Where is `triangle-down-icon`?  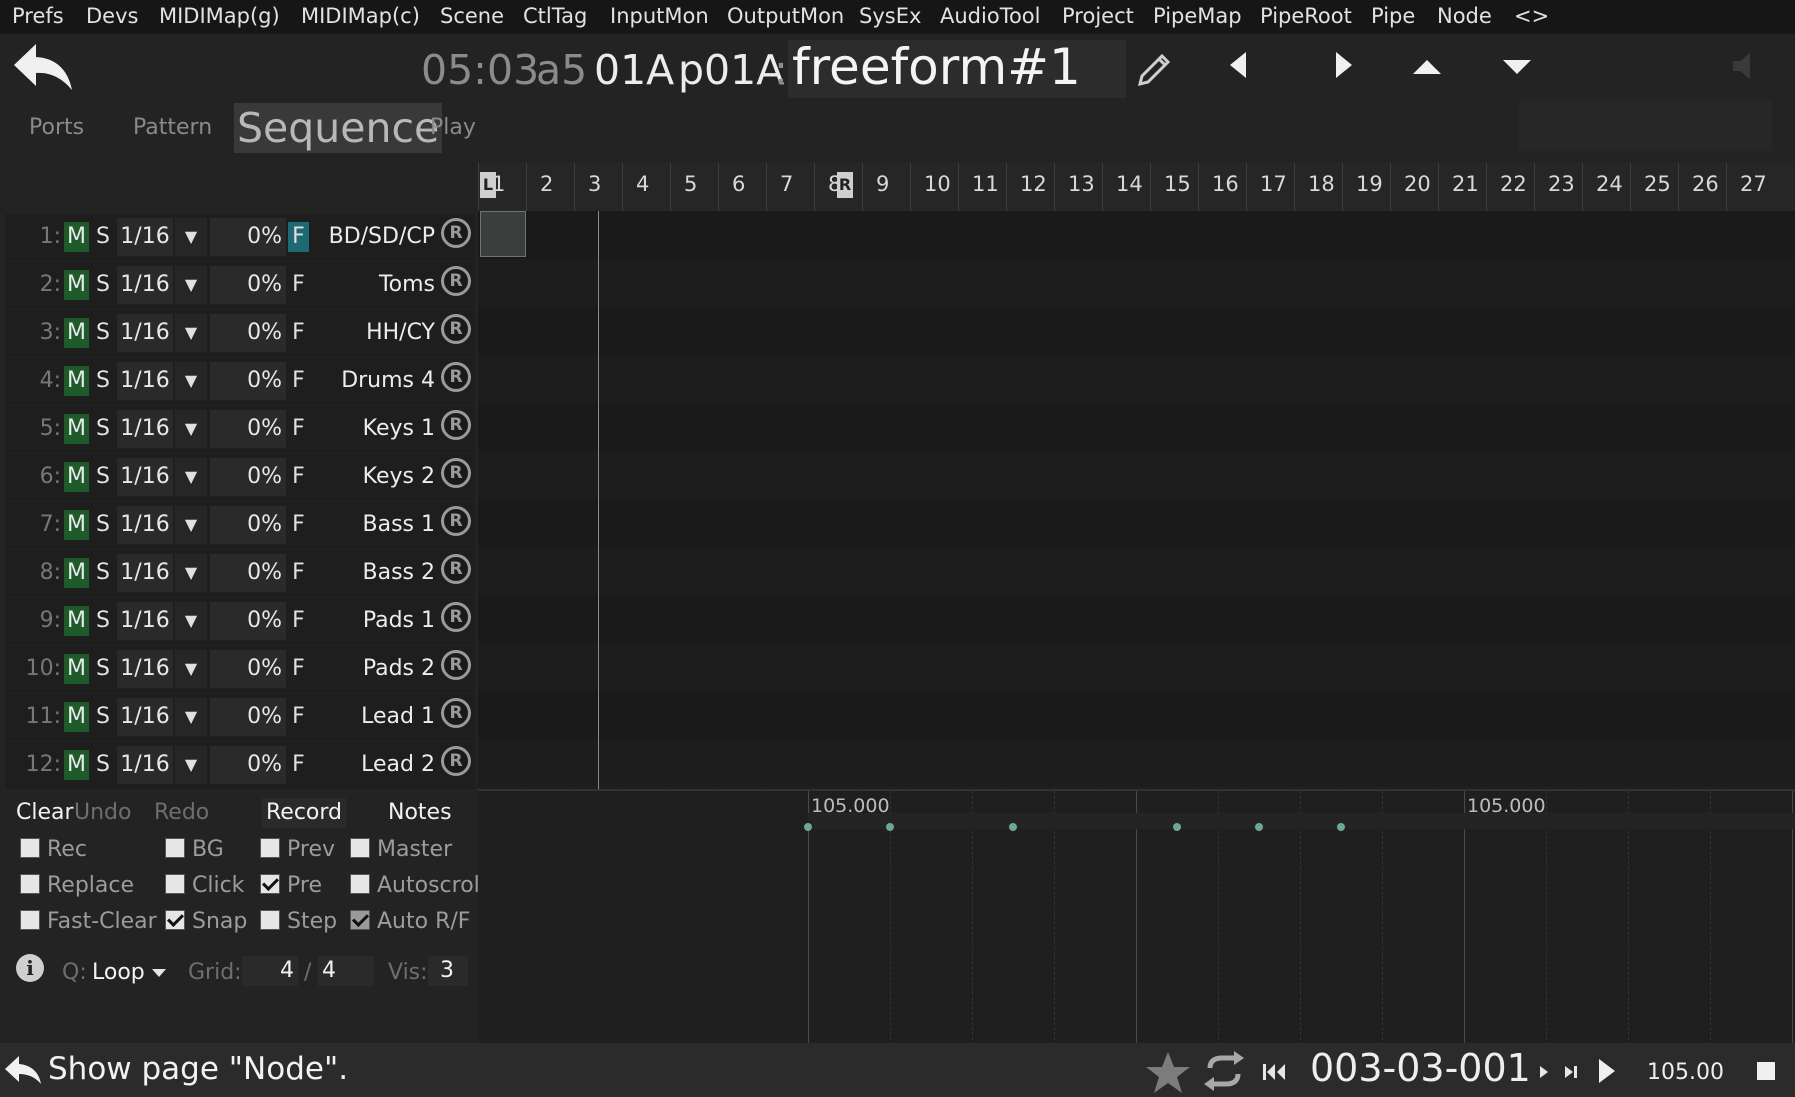 triangle-down-icon is located at coordinates (1517, 67).